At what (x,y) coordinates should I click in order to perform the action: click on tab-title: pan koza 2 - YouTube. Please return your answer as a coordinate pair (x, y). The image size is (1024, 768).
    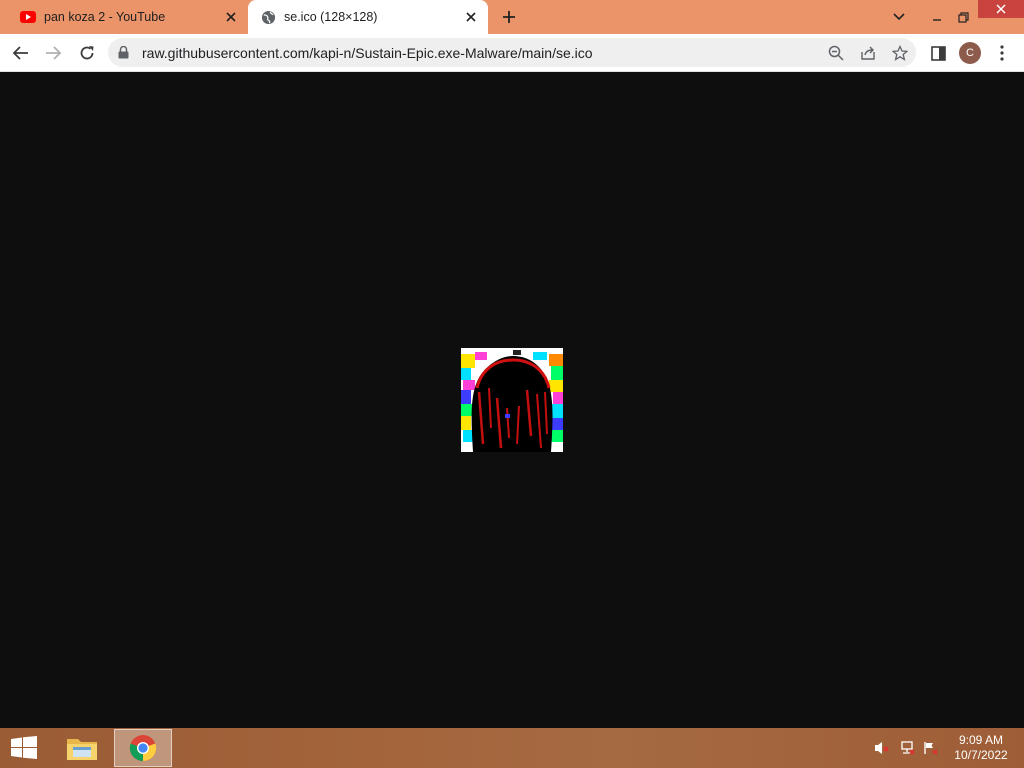
    Looking at the image, I should click on (105, 17).